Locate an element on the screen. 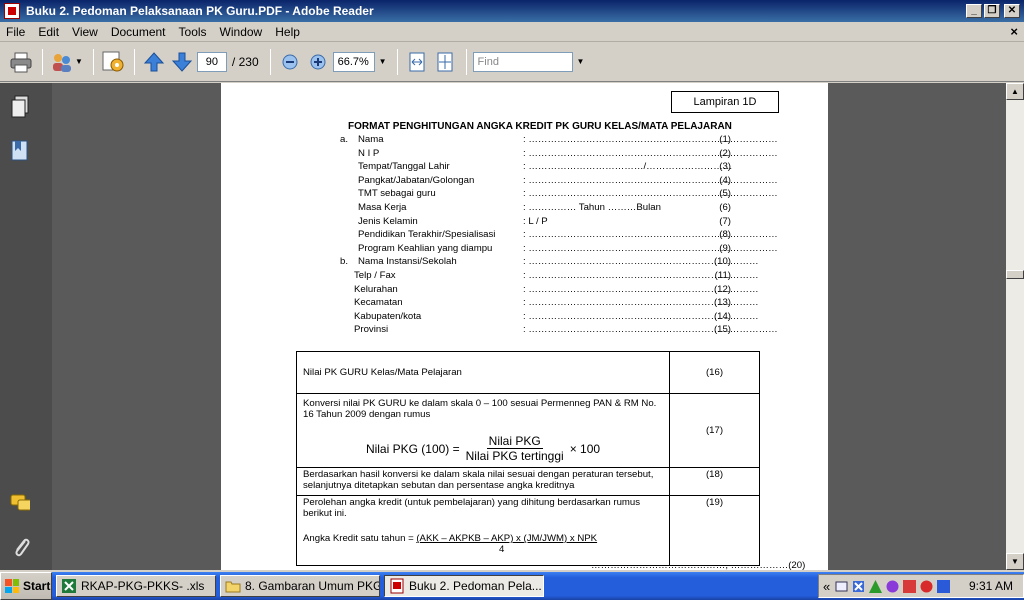  menu-view: View is located at coordinates (85, 32).